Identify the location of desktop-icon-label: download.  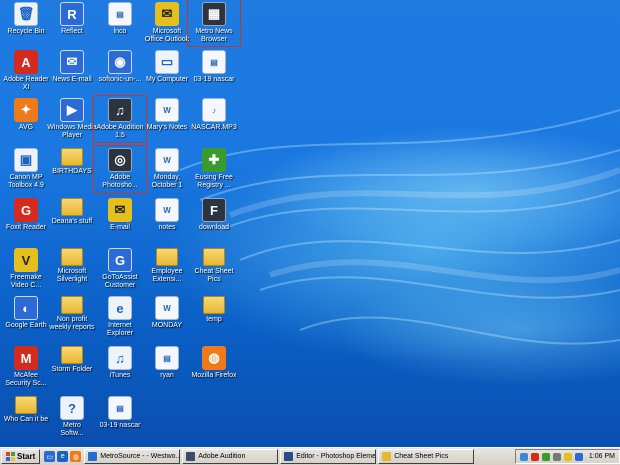
(214, 227).